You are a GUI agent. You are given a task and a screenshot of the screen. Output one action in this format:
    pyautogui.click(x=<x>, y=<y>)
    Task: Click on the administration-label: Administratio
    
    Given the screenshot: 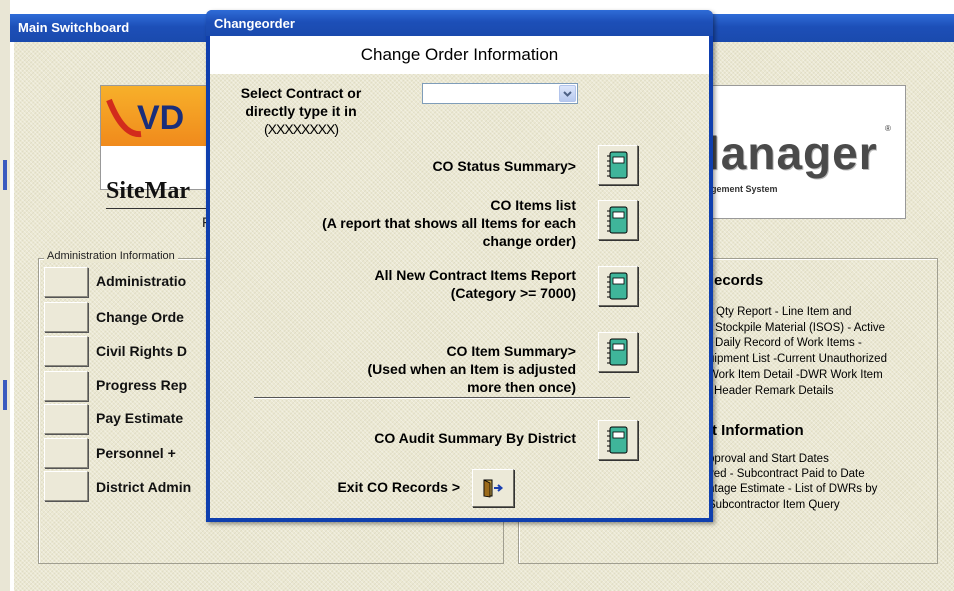 What is the action you would take?
    pyautogui.click(x=141, y=281)
    